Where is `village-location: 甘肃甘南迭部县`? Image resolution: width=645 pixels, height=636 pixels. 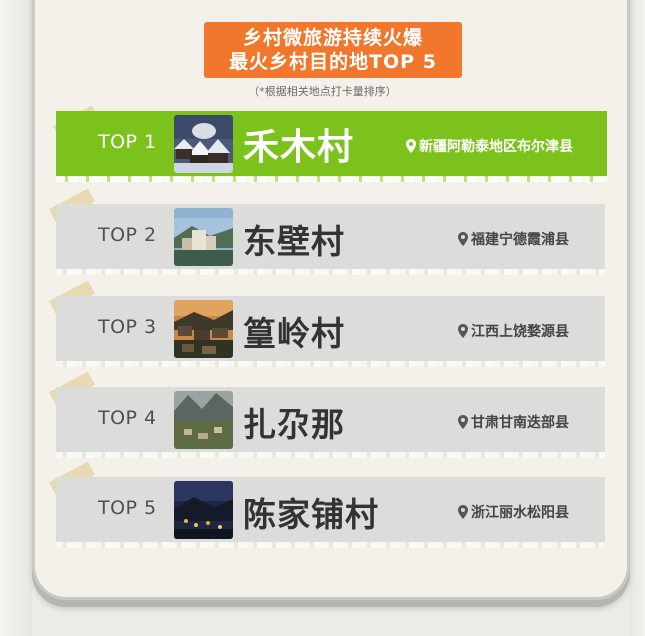
village-location: 甘肃甘南迭部县 is located at coordinates (513, 422).